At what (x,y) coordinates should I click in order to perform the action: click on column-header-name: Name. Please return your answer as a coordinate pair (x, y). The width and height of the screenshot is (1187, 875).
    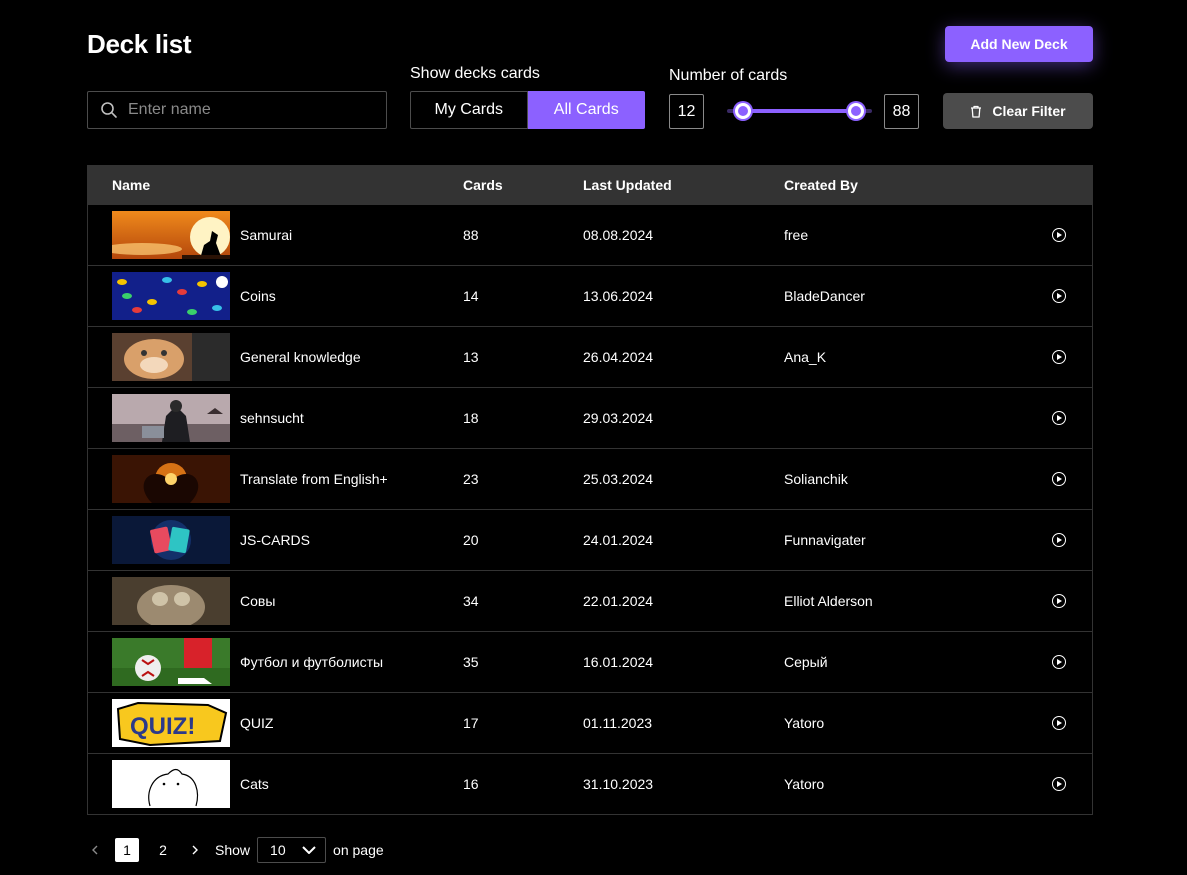
    Looking at the image, I should click on (131, 185).